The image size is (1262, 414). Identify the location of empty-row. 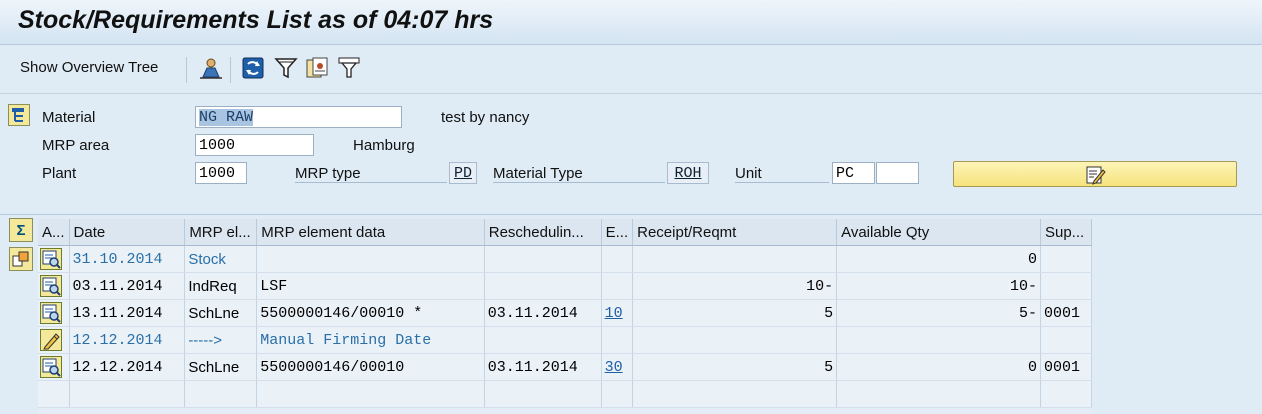
(565, 394).